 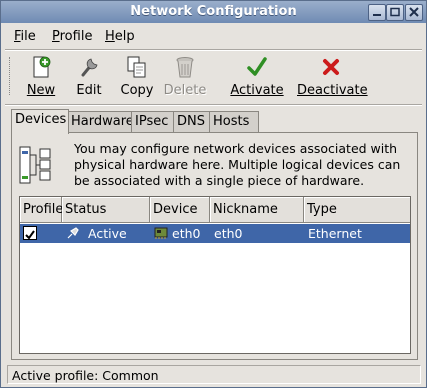 I want to click on toolbar: New Edit Copy Delete Activate Deactivate, so click(x=213, y=77).